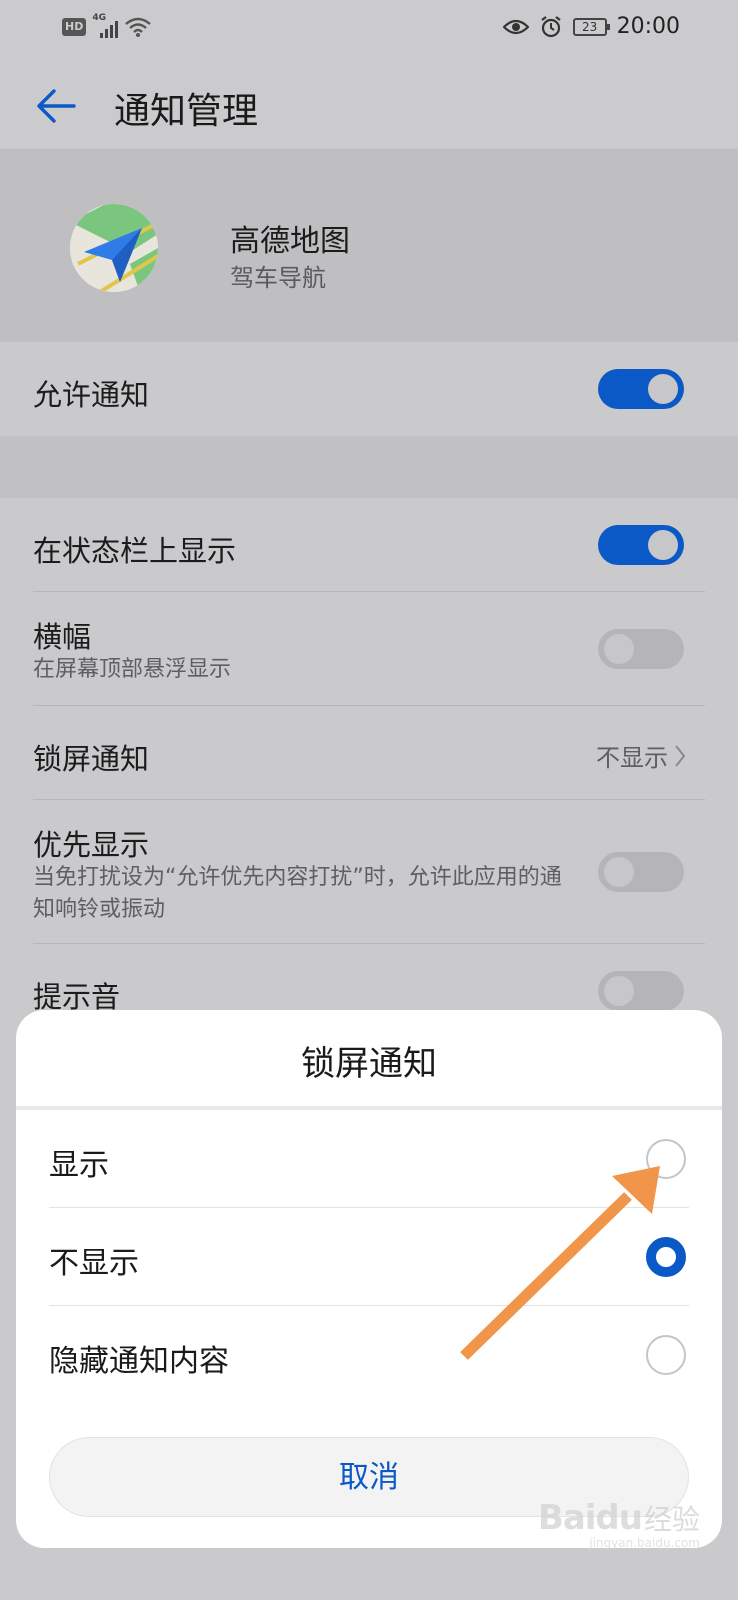 This screenshot has height=1600, width=738. What do you see at coordinates (369, 1159) in the screenshot?
I see `option-show: 显示` at bounding box center [369, 1159].